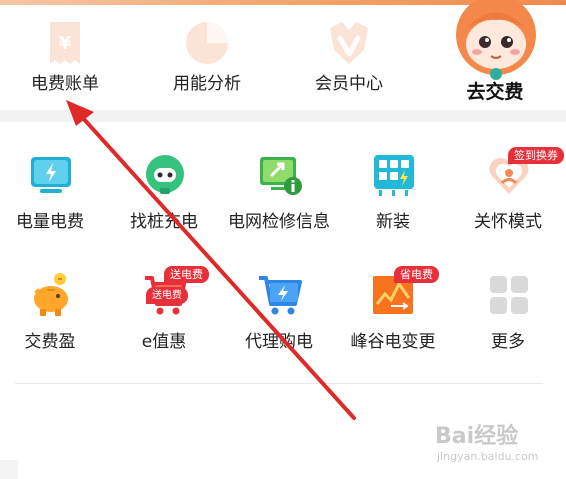 This screenshot has width=566, height=479. What do you see at coordinates (50, 342) in the screenshot?
I see `pay-profit-label: 交费盈` at bounding box center [50, 342].